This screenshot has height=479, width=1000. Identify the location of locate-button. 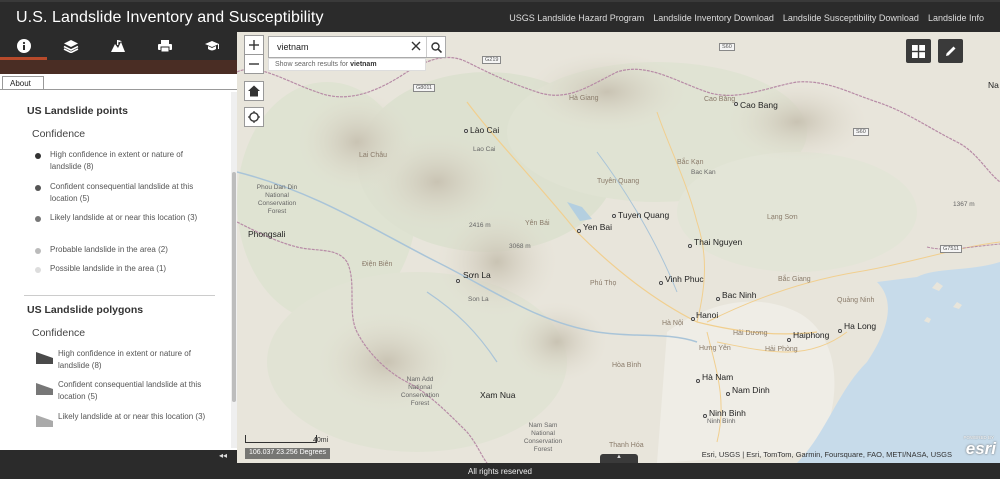
(254, 117).